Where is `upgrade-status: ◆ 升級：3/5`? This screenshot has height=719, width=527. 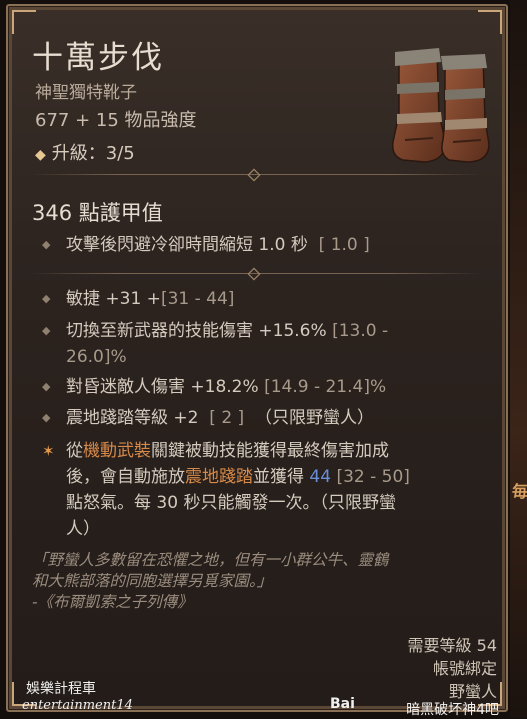
upgrade-status: ◆ 升級：3/5 is located at coordinates (85, 152).